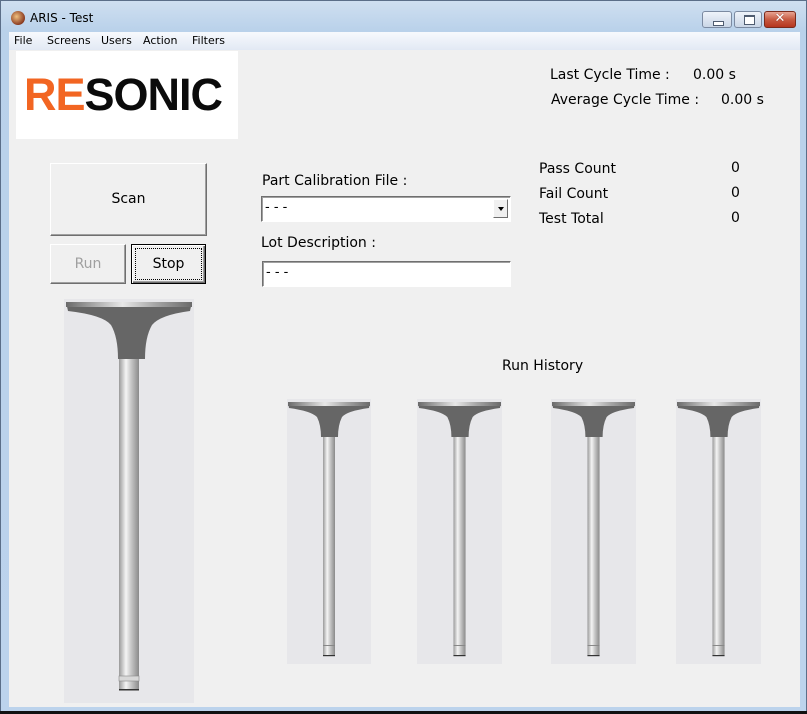  Describe the element at coordinates (735, 193) in the screenshot. I see `fail-count-value: 0` at that location.